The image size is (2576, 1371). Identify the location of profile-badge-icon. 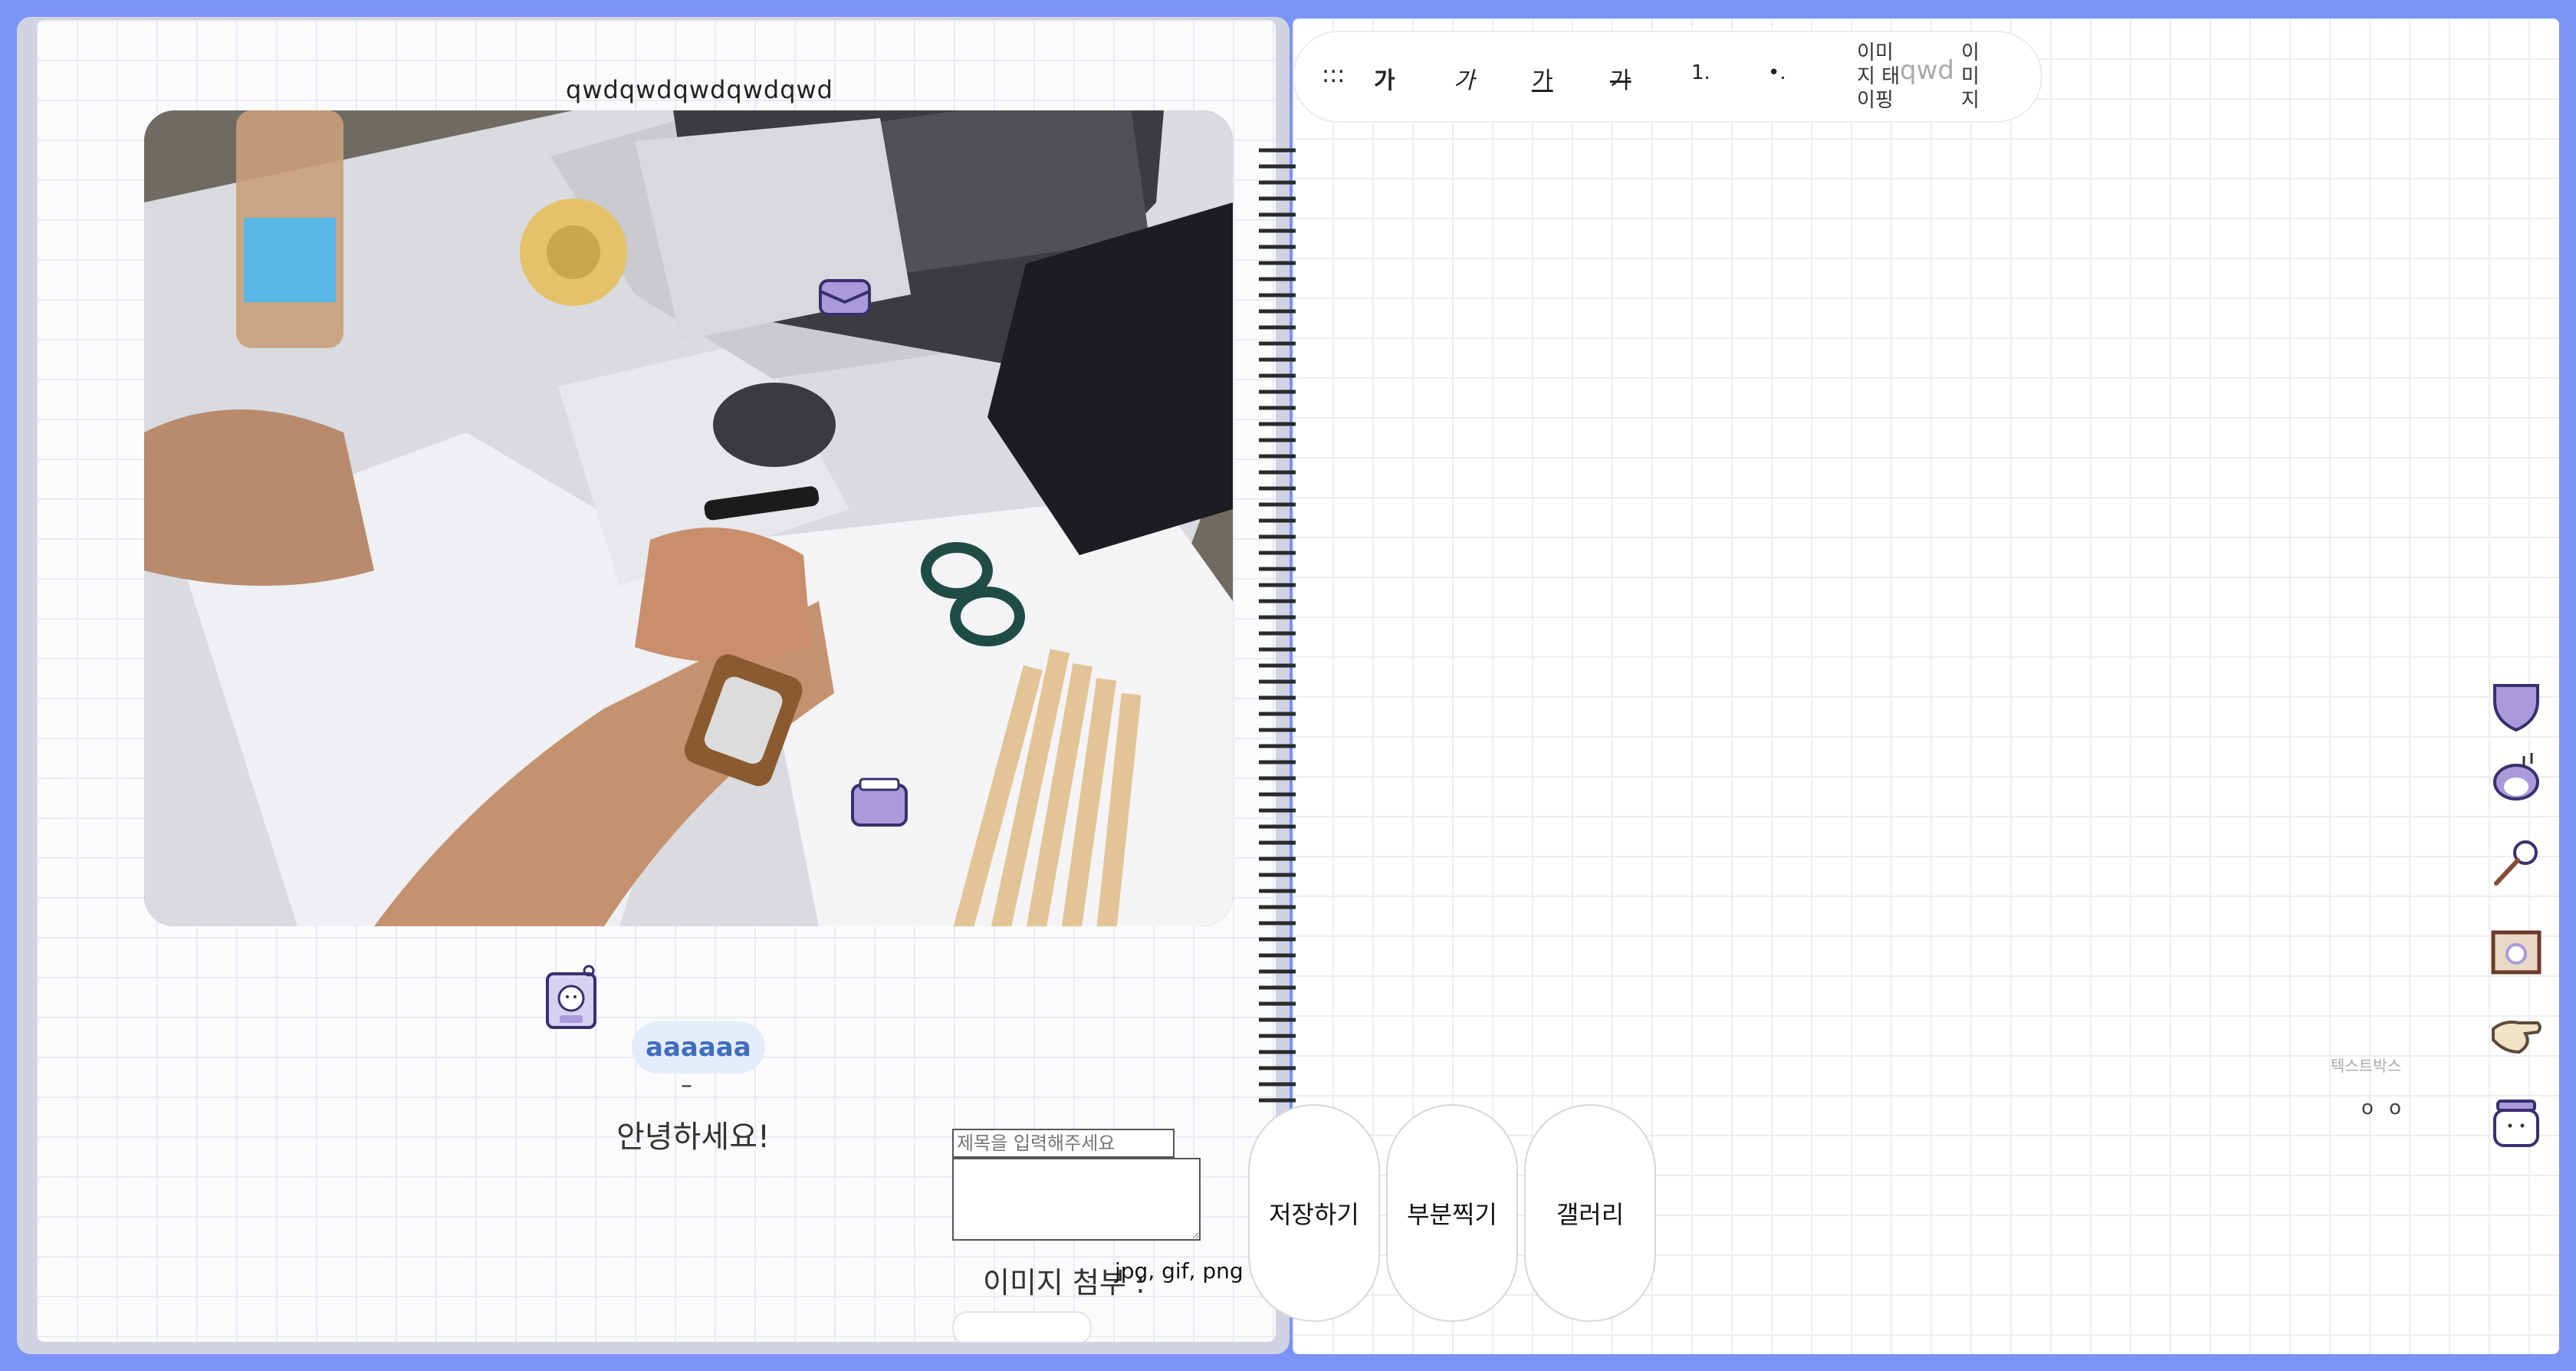
(571, 997).